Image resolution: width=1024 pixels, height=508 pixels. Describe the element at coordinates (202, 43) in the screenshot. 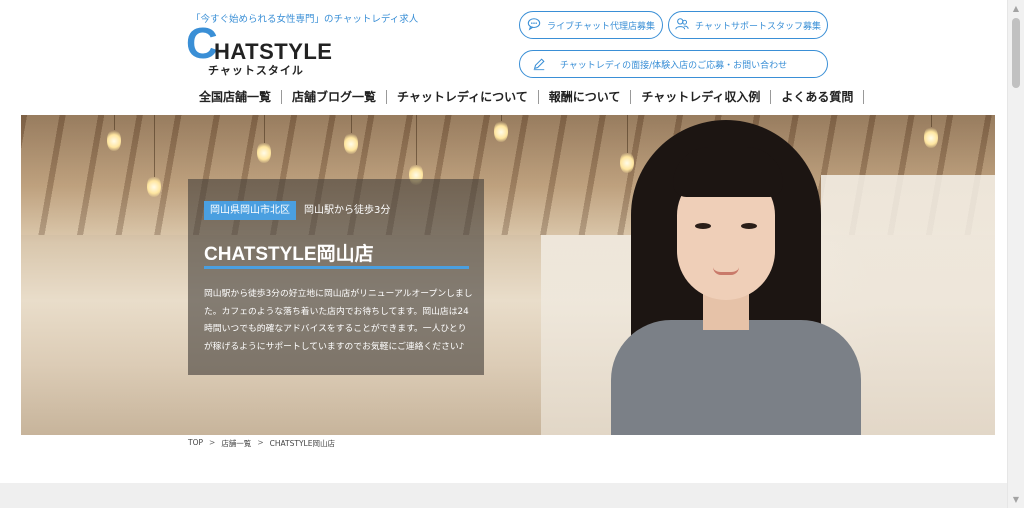

I see `logo-initial: C` at that location.